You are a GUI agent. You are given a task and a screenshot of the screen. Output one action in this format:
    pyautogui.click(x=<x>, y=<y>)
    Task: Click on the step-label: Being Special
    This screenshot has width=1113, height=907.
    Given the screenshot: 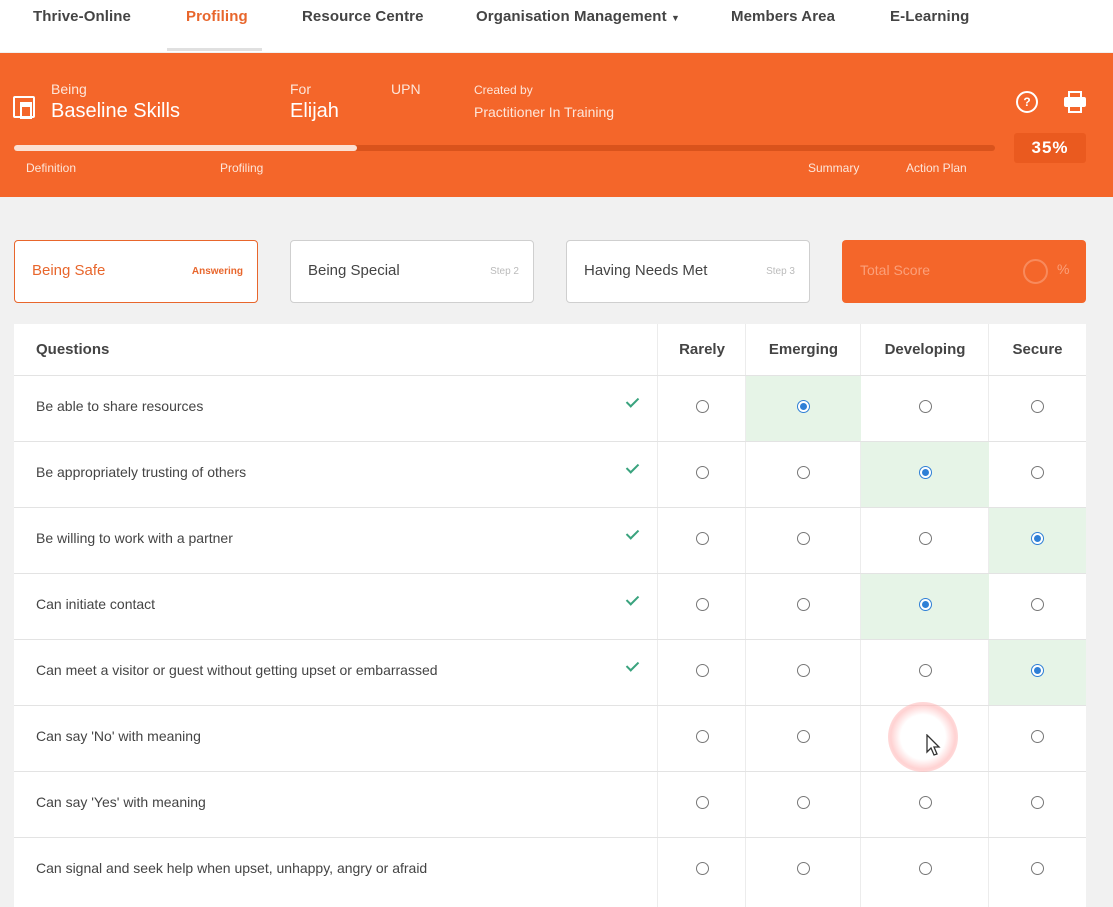 What is the action you would take?
    pyautogui.click(x=354, y=270)
    